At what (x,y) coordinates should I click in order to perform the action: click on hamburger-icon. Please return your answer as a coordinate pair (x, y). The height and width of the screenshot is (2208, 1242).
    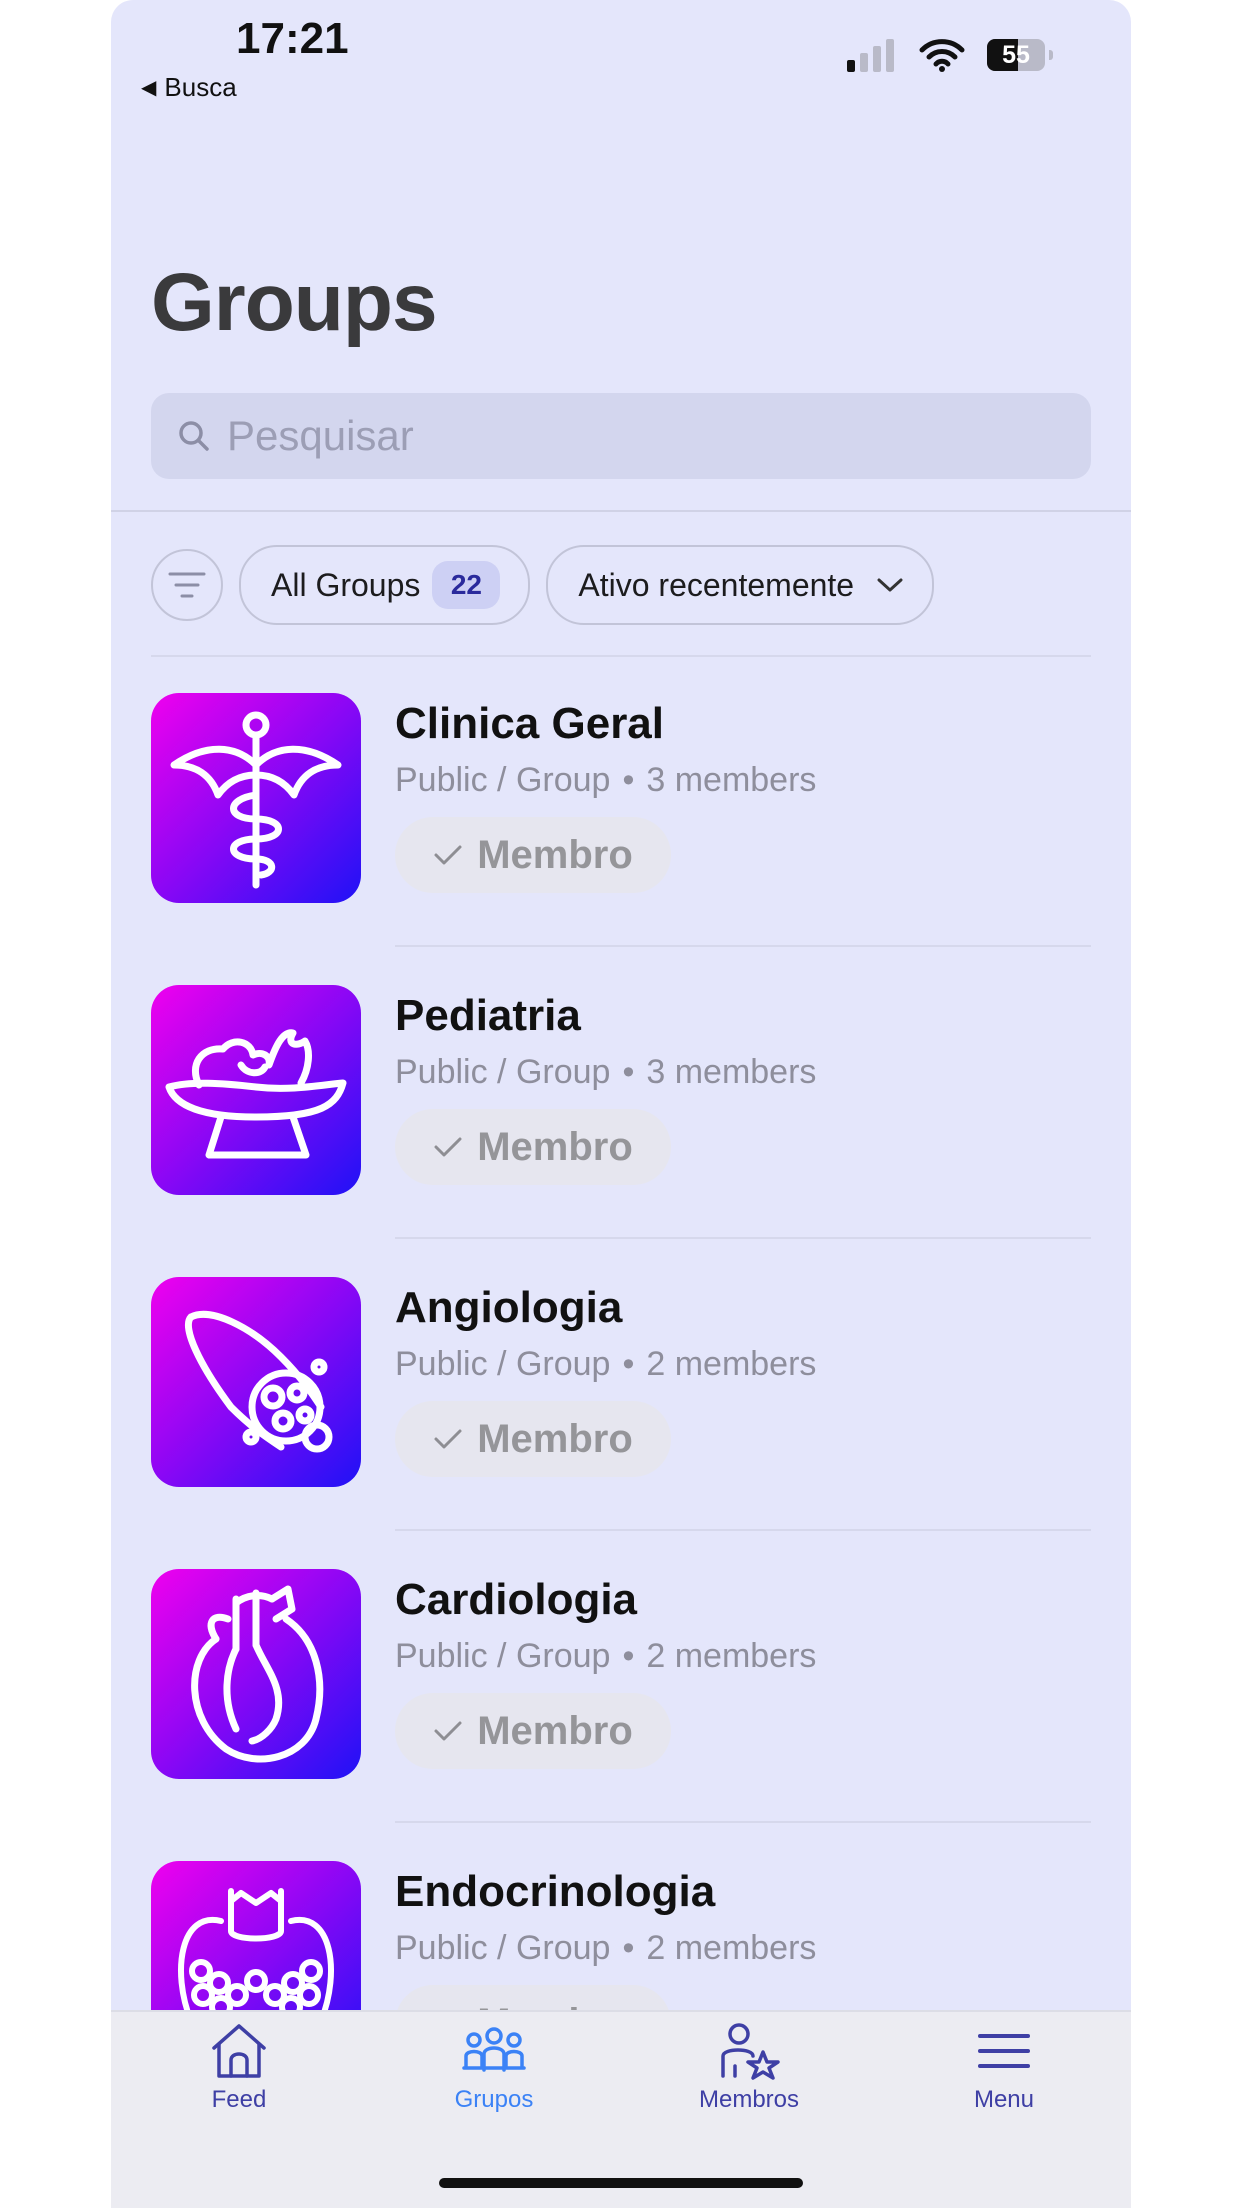
    Looking at the image, I should click on (1004, 2051).